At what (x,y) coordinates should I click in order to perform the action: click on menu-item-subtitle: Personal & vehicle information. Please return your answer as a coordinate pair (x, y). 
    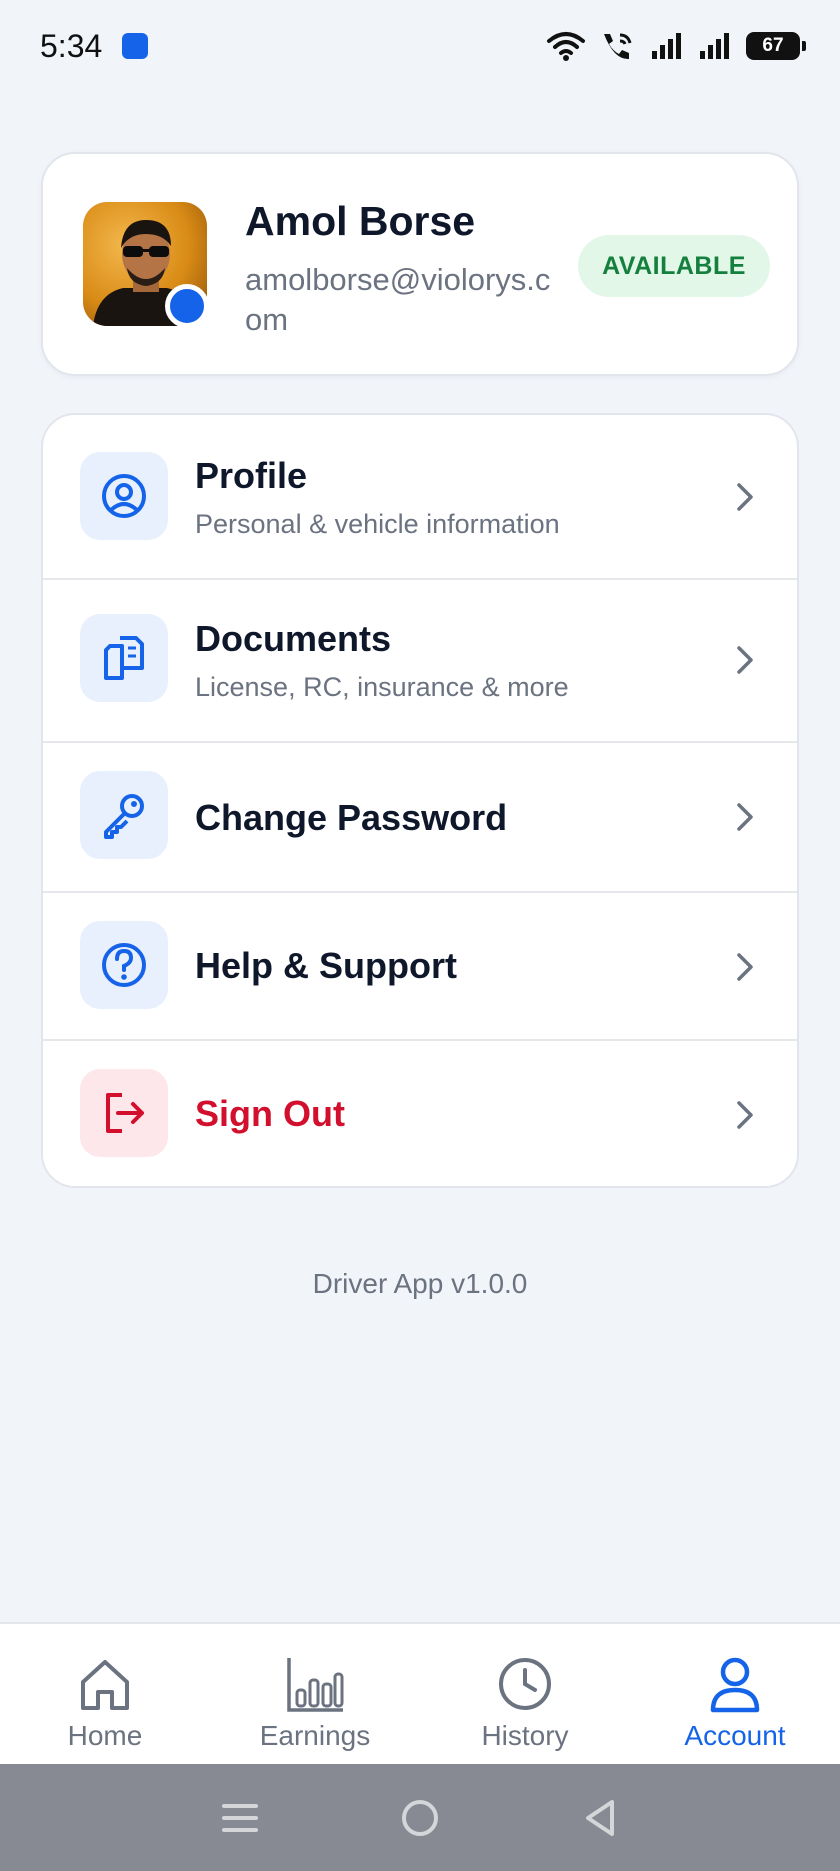
    Looking at the image, I should click on (377, 524).